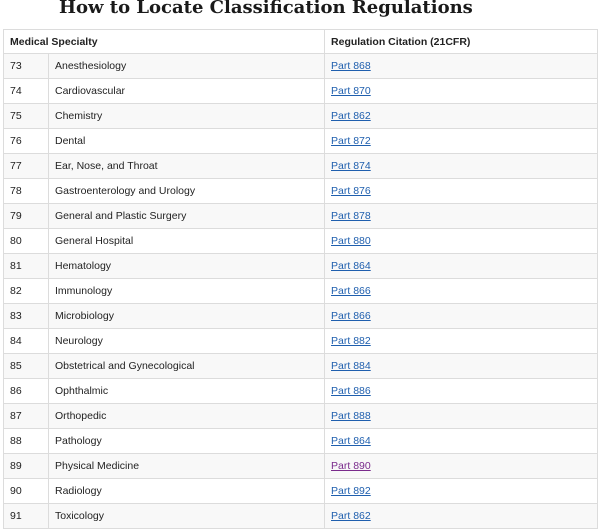 This screenshot has height=531, width=602. What do you see at coordinates (186, 366) in the screenshot?
I see `specialty-name: Obstetrical and Gynecological` at bounding box center [186, 366].